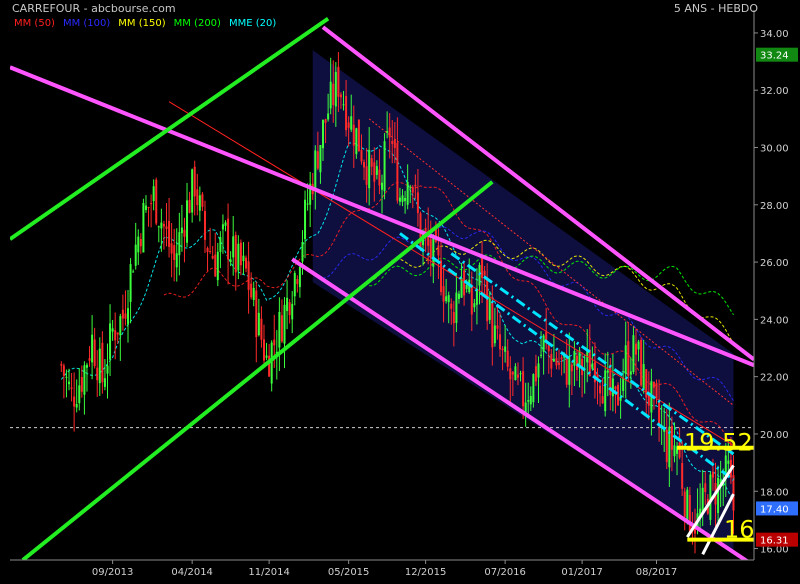 This screenshot has width=800, height=584. I want to click on price-badge-label: 33.24, so click(774, 56).